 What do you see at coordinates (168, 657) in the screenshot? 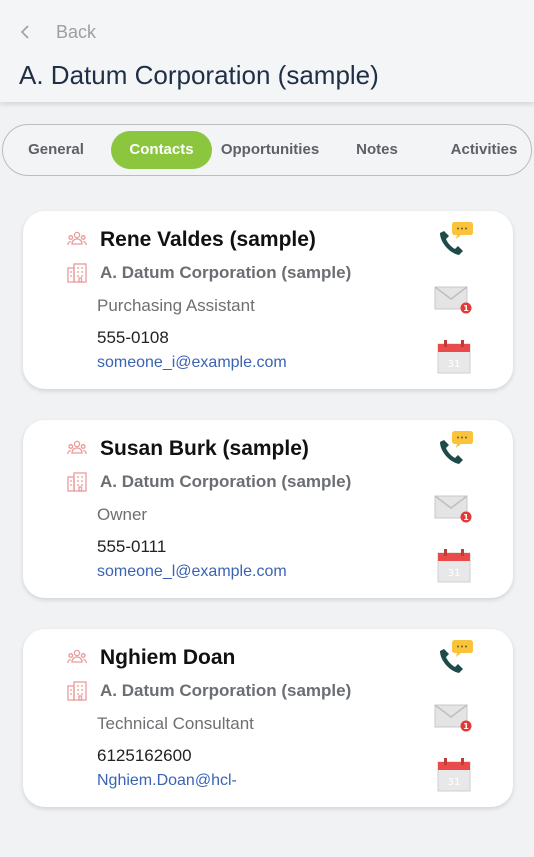
I see `contact-name: Nghiem Doan` at bounding box center [168, 657].